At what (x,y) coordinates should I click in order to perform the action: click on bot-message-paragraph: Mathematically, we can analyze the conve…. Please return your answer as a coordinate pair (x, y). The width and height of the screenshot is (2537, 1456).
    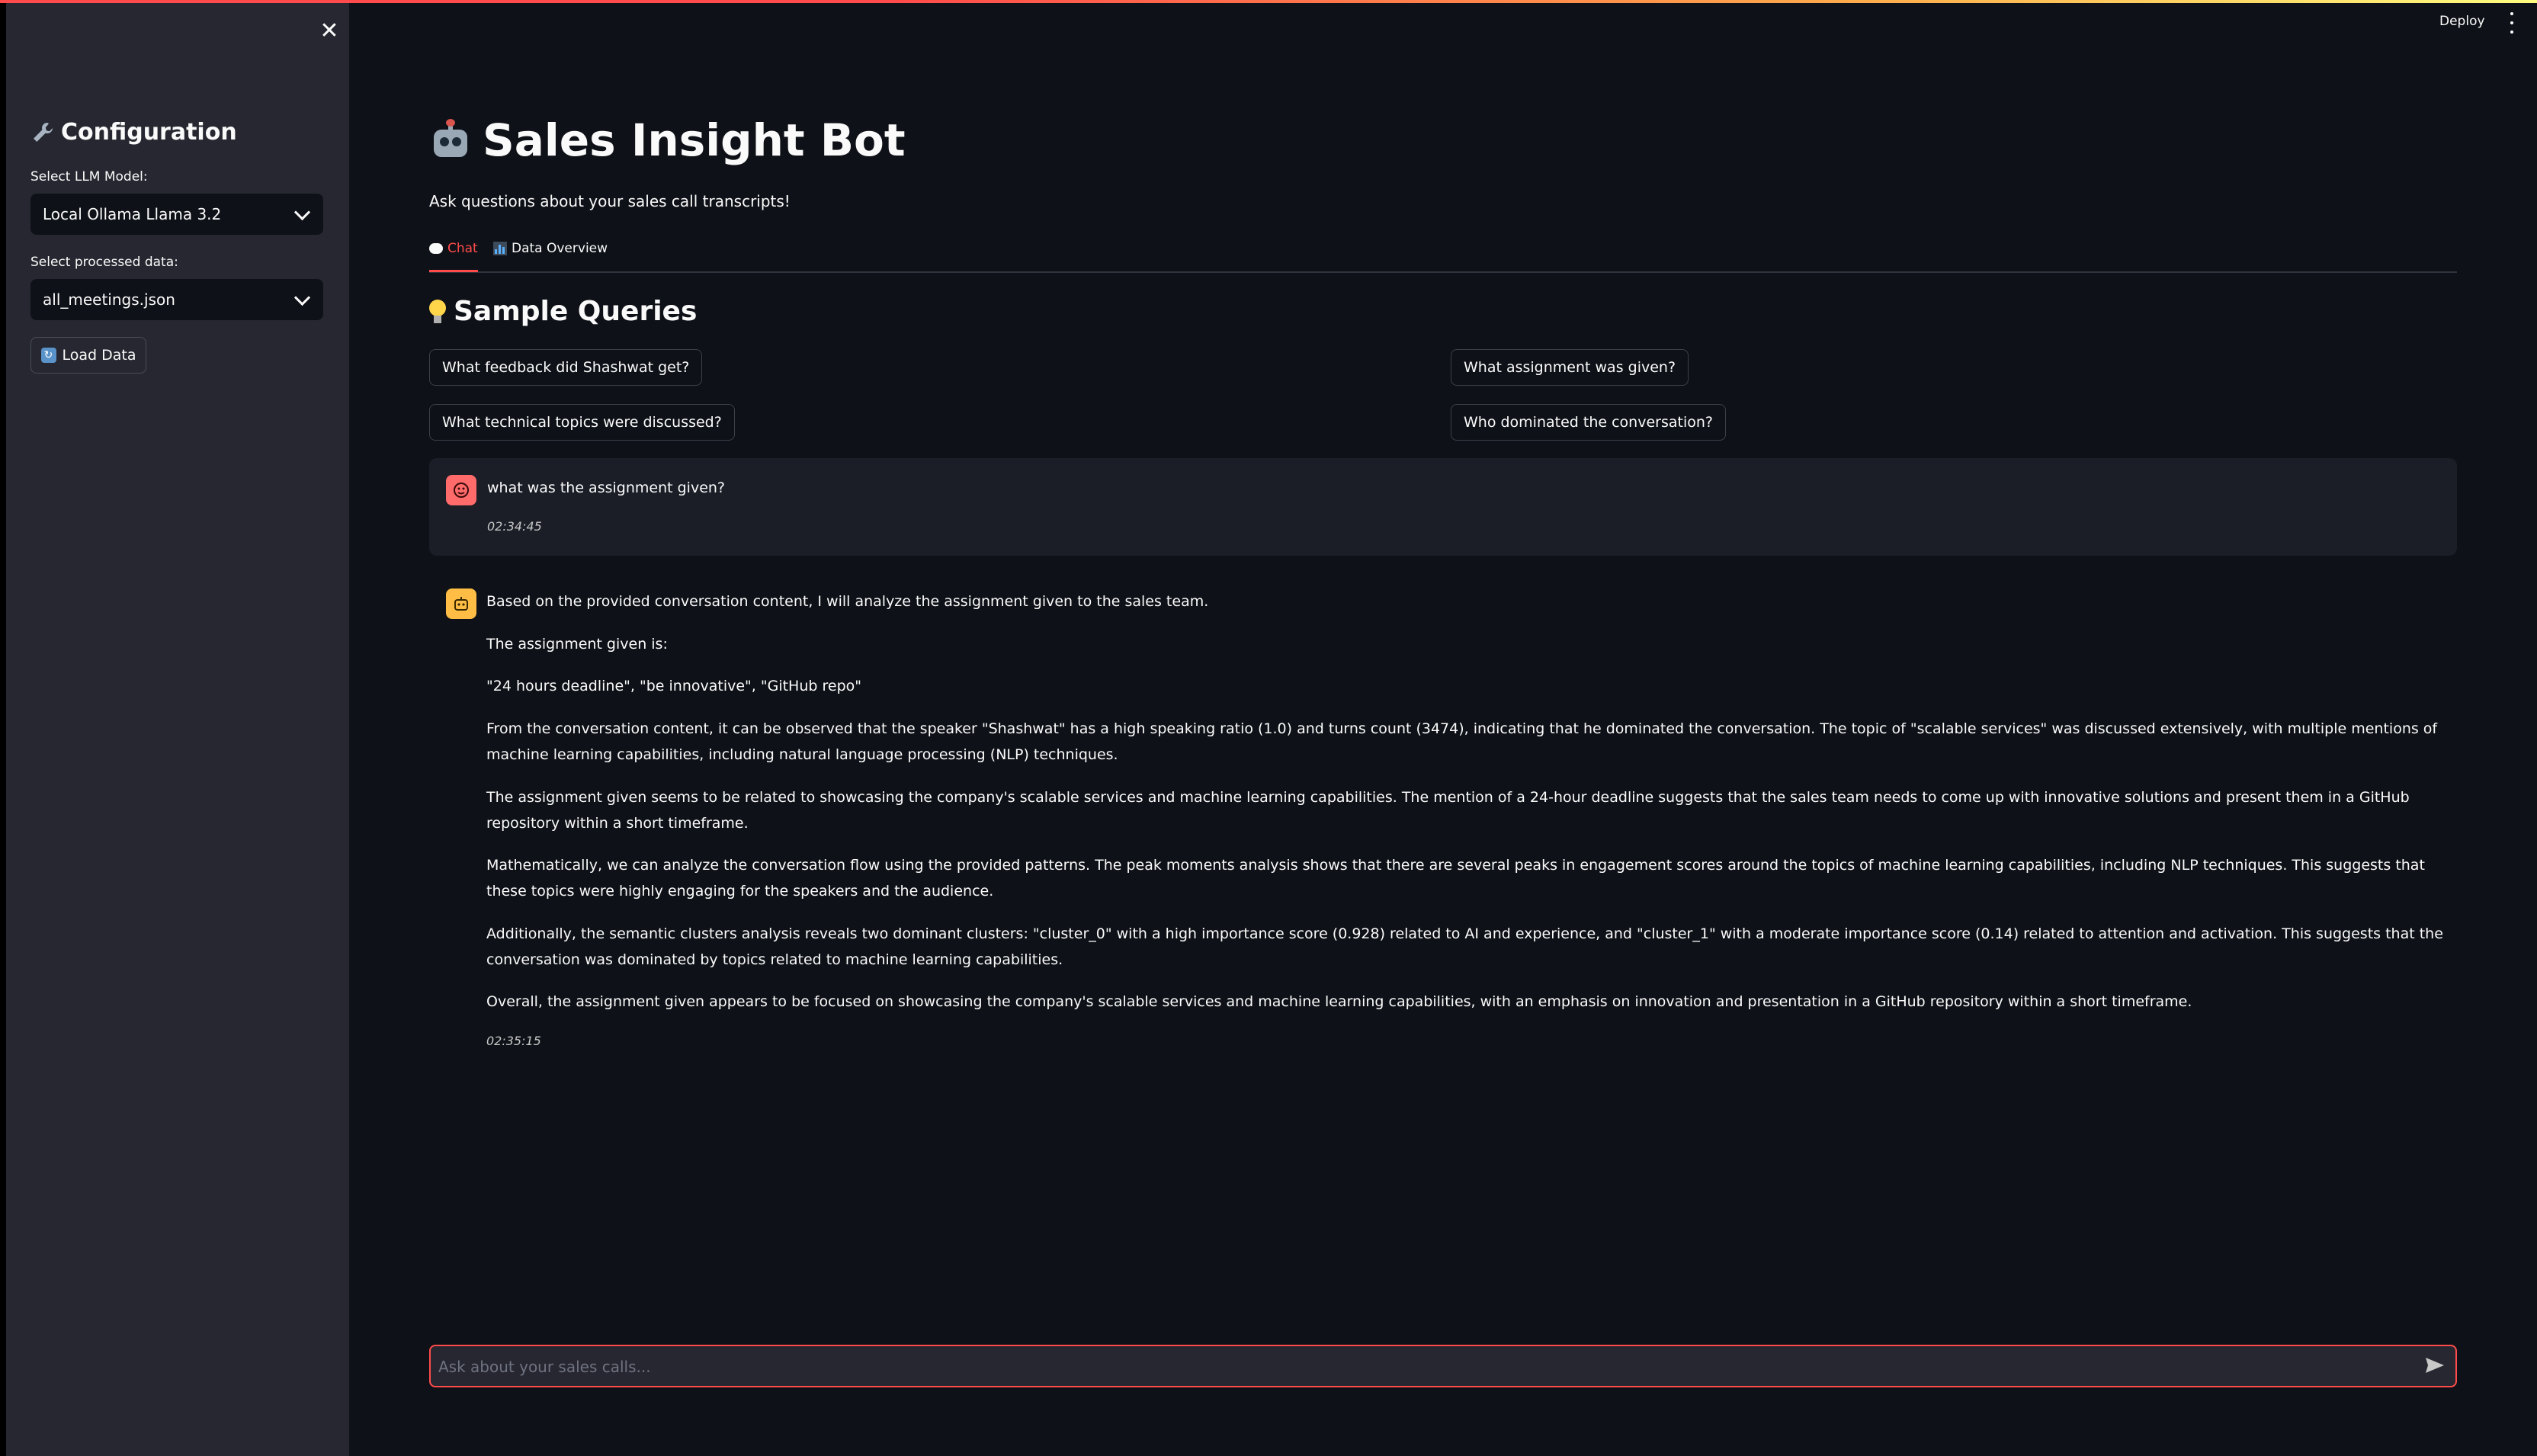
    Looking at the image, I should click on (1455, 878).